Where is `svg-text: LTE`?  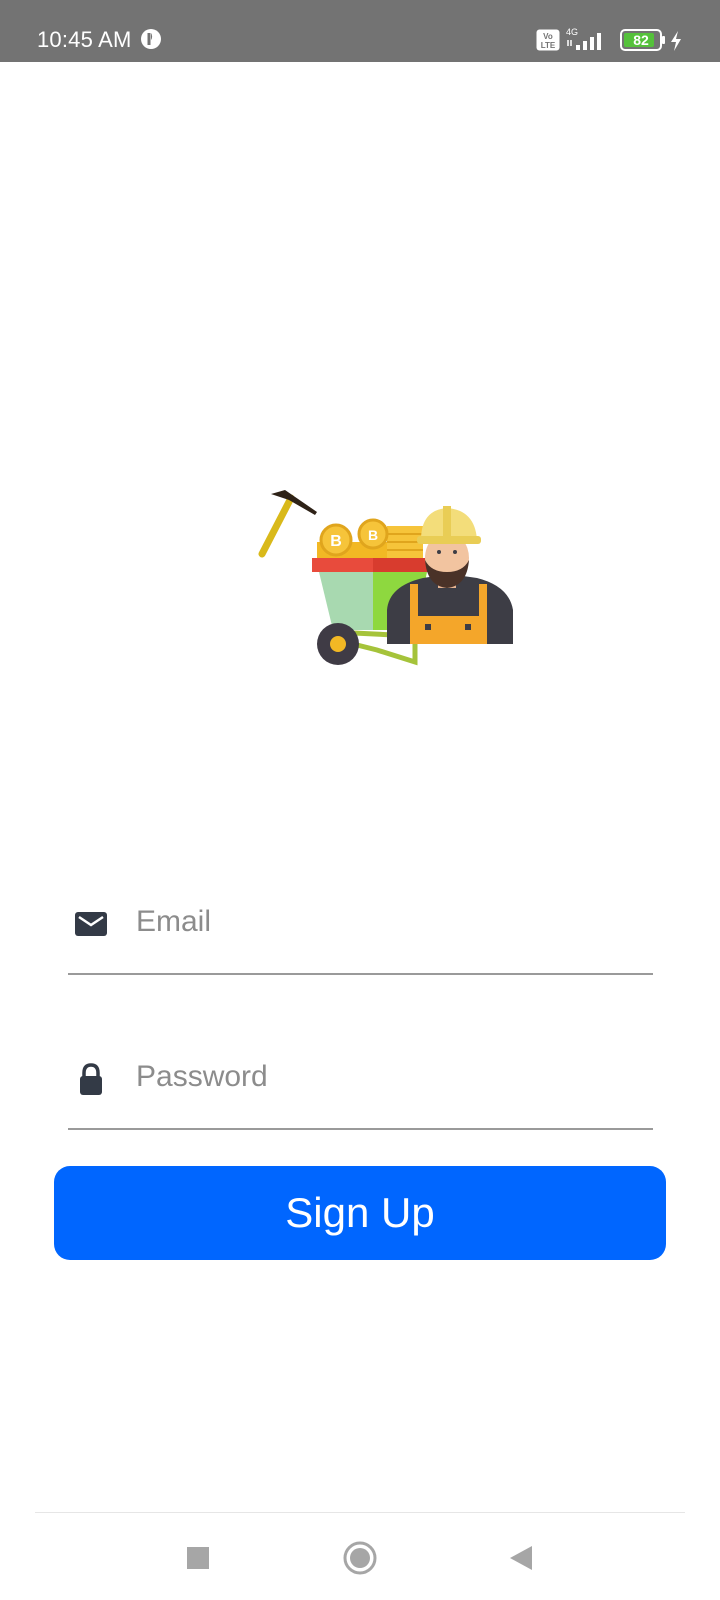 svg-text: LTE is located at coordinates (548, 45).